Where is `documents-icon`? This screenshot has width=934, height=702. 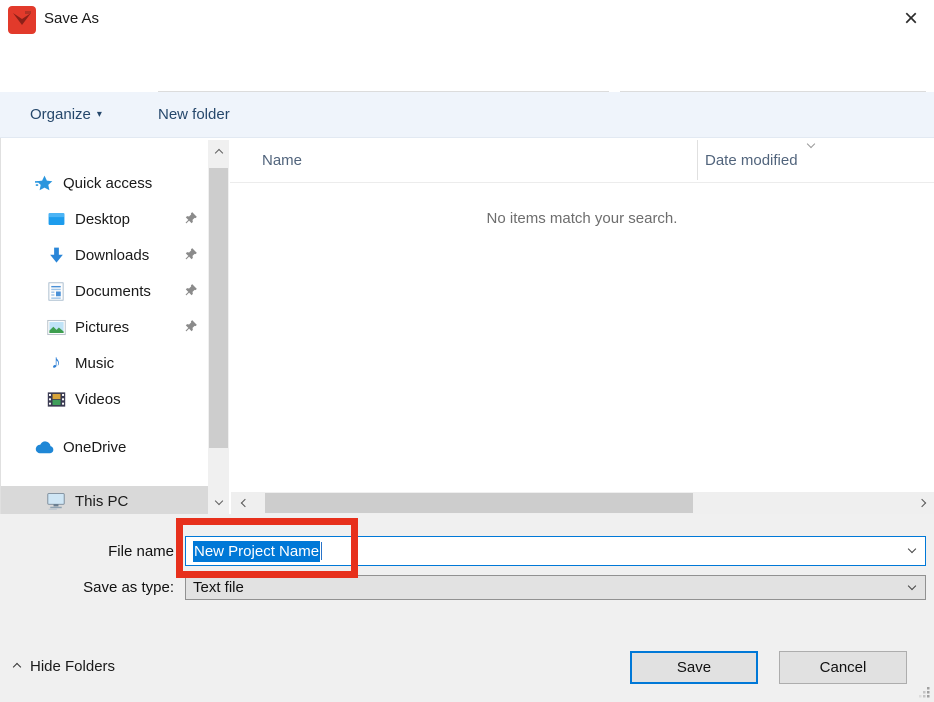 documents-icon is located at coordinates (56, 291).